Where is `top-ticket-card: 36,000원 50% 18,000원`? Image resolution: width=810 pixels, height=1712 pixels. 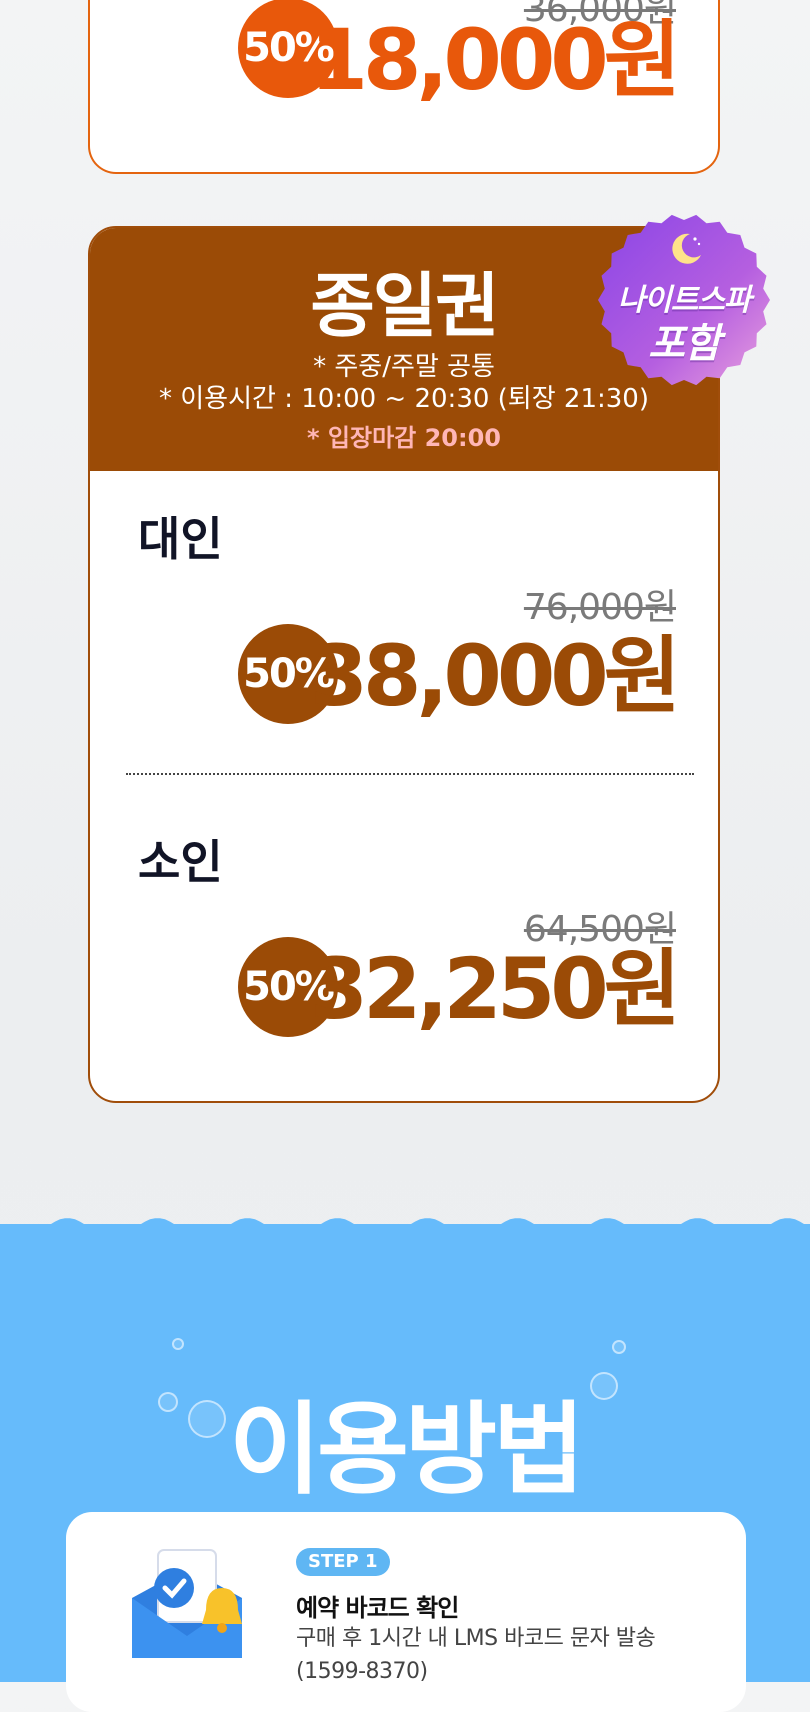 top-ticket-card: 36,000원 50% 18,000원 is located at coordinates (404, 87).